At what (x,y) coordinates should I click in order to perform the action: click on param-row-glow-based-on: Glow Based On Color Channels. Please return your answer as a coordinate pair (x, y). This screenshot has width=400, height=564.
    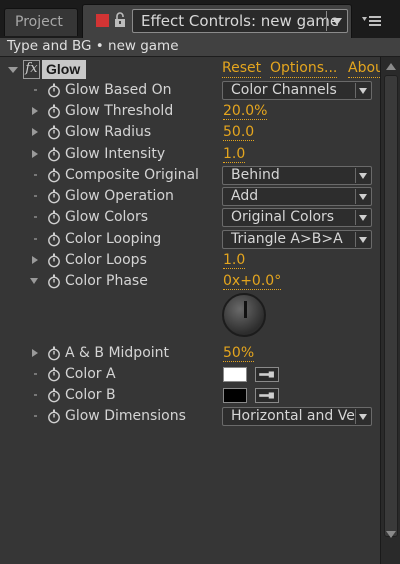
    Looking at the image, I should click on (190, 90).